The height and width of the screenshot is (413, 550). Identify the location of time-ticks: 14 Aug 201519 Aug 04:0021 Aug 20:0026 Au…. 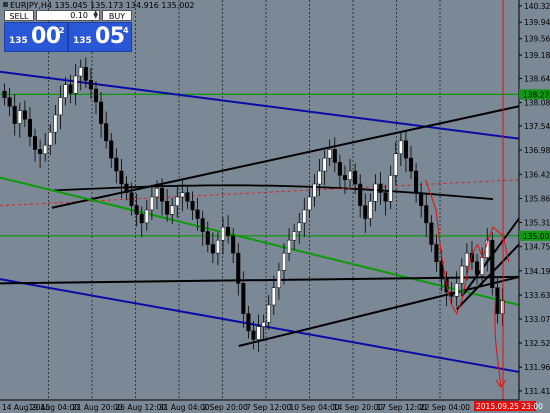
(236, 407).